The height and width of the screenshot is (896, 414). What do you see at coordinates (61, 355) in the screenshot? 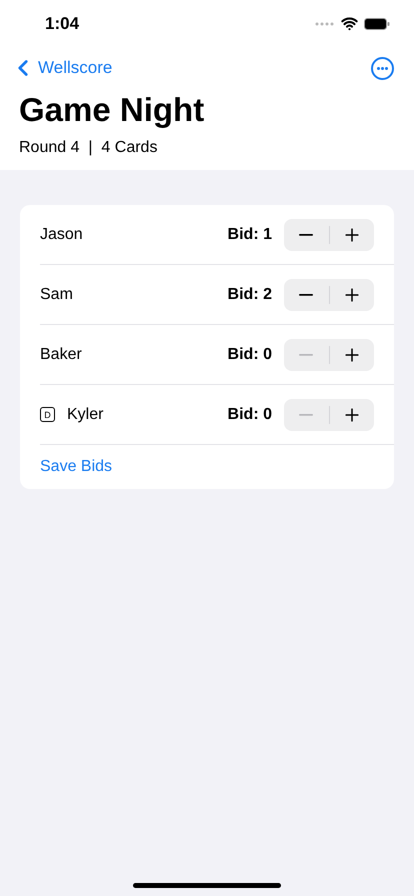
I see `player-name: Baker` at bounding box center [61, 355].